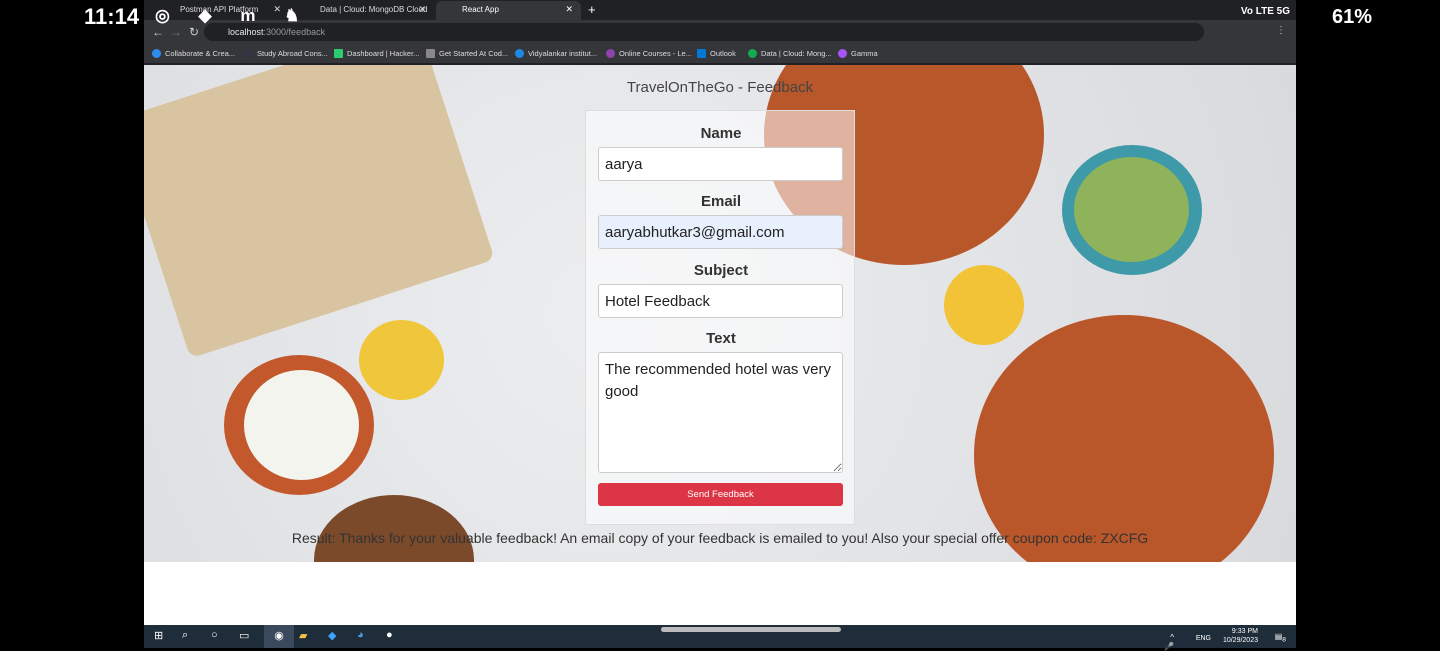 Image resolution: width=1440 pixels, height=651 pixels. What do you see at coordinates (303, 635) in the screenshot?
I see `file-explorer-icon: ▰` at bounding box center [303, 635].